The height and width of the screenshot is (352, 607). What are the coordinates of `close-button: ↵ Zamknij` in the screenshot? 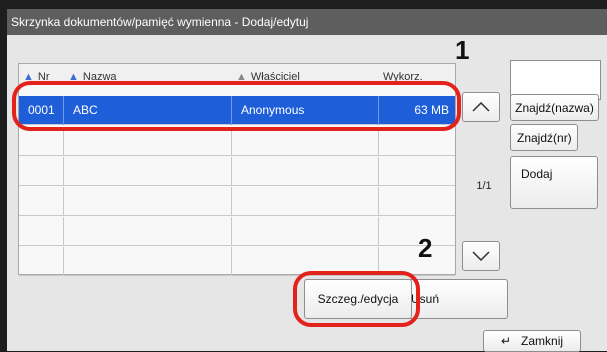 It's located at (532, 341).